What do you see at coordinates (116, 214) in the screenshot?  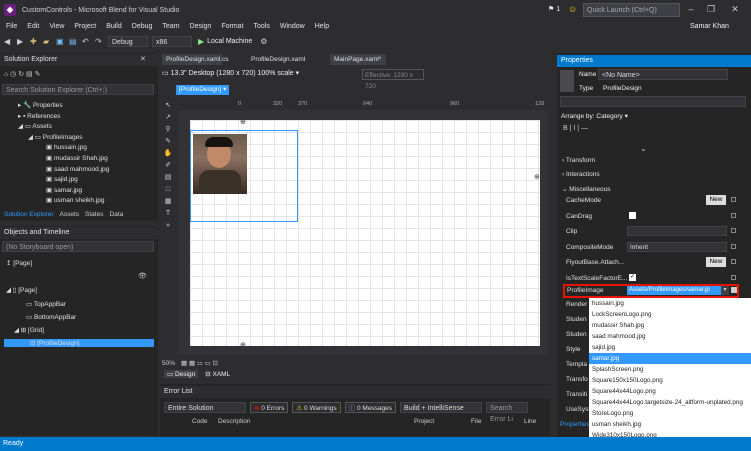 I see `solution-tab-3: Data` at bounding box center [116, 214].